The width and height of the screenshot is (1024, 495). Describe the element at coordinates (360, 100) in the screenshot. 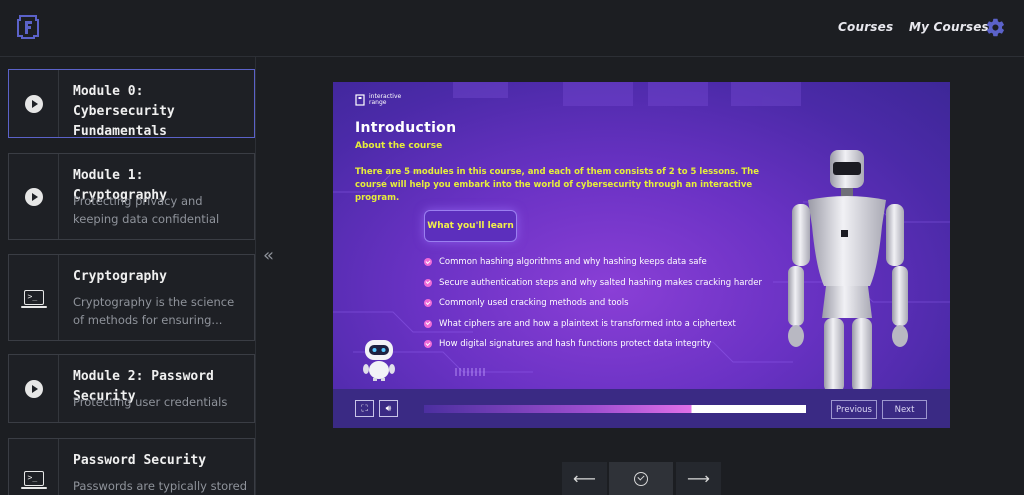

I see `brand-mark-icon` at that location.